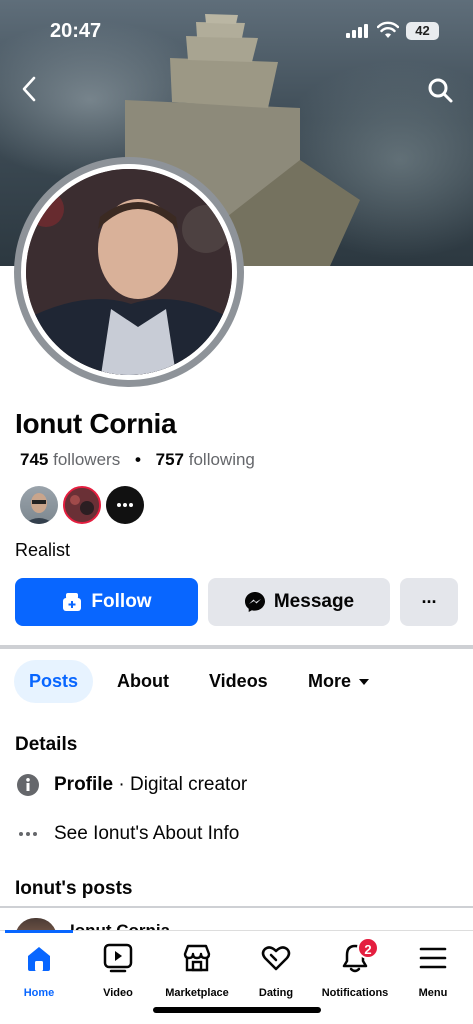 This screenshot has width=473, height=1024. I want to click on follow-stats: 745 followers • 757 following, so click(137, 459).